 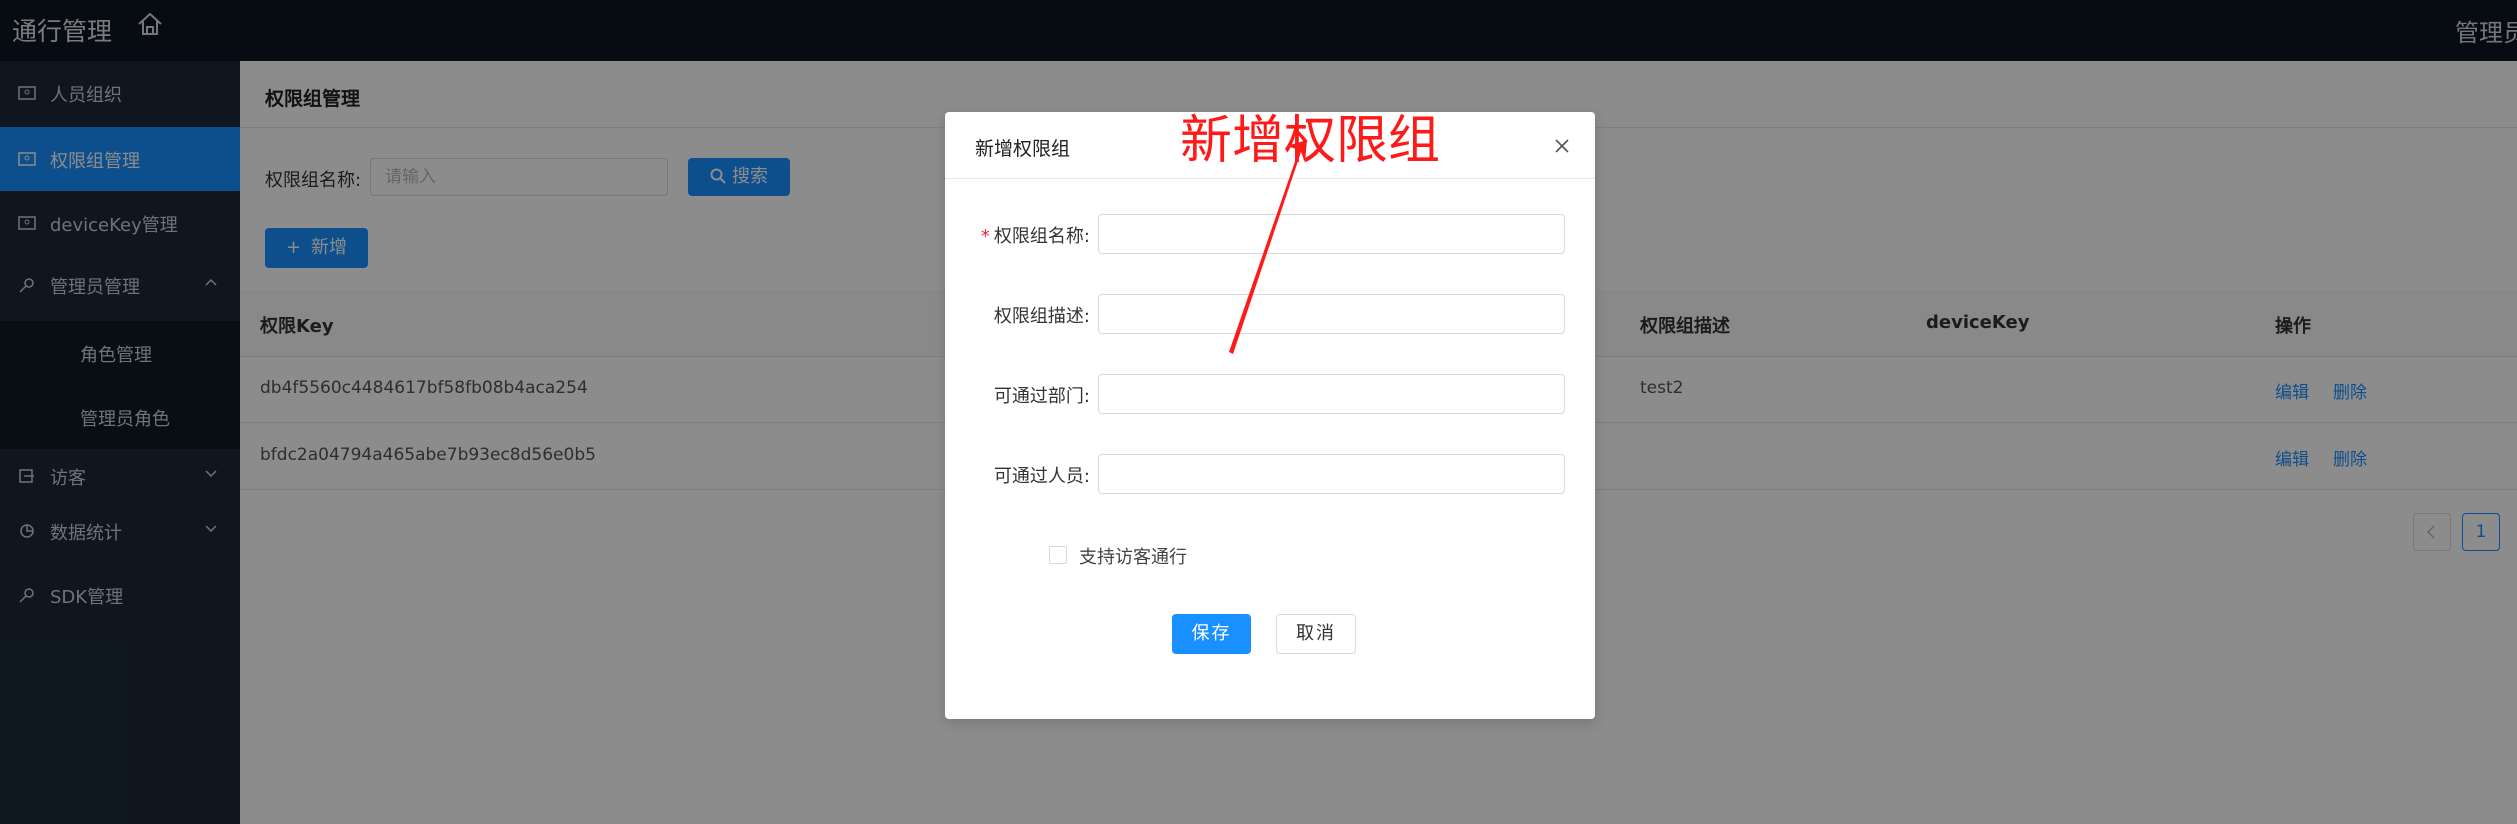 I want to click on visitor-access-label: 支持访客通行, so click(x=1133, y=556).